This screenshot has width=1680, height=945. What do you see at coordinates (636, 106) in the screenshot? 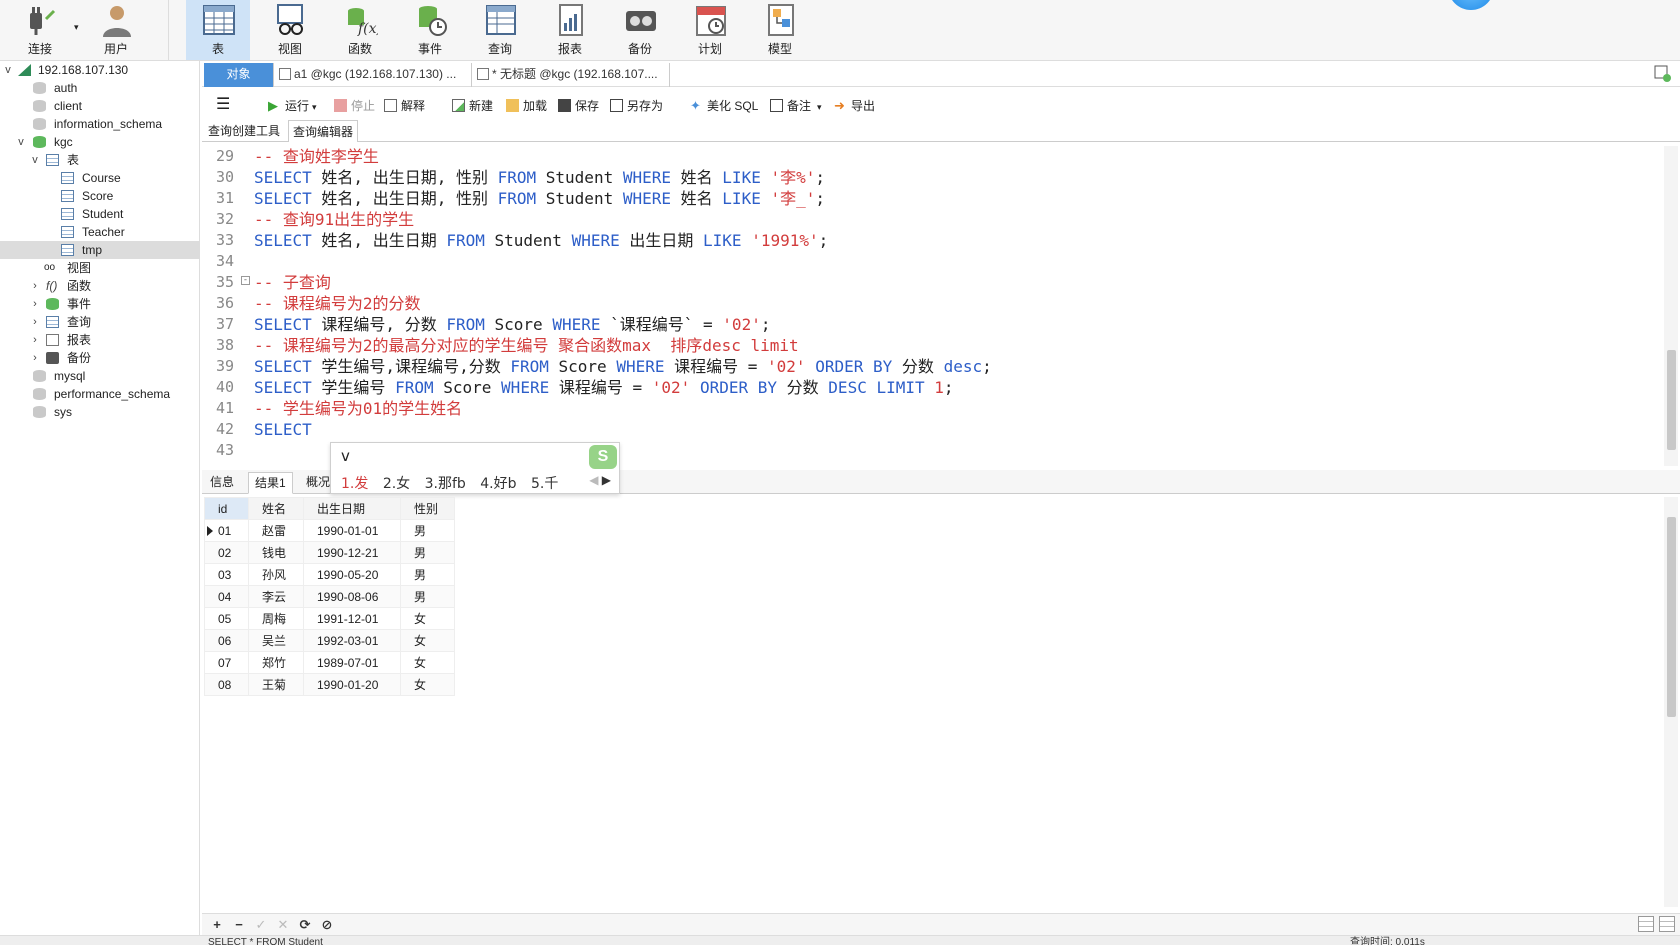
I see `save-as-button: 另存为` at bounding box center [636, 106].